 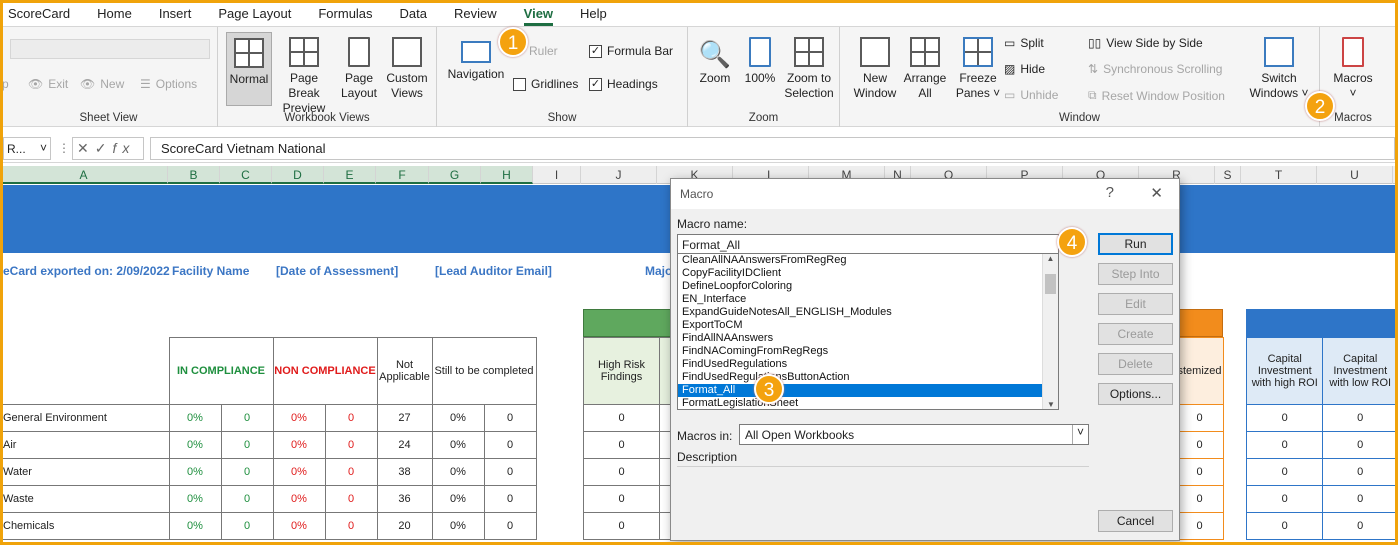 What do you see at coordinates (86, 148) in the screenshot?
I see `cancel-icon: ✕` at bounding box center [86, 148].